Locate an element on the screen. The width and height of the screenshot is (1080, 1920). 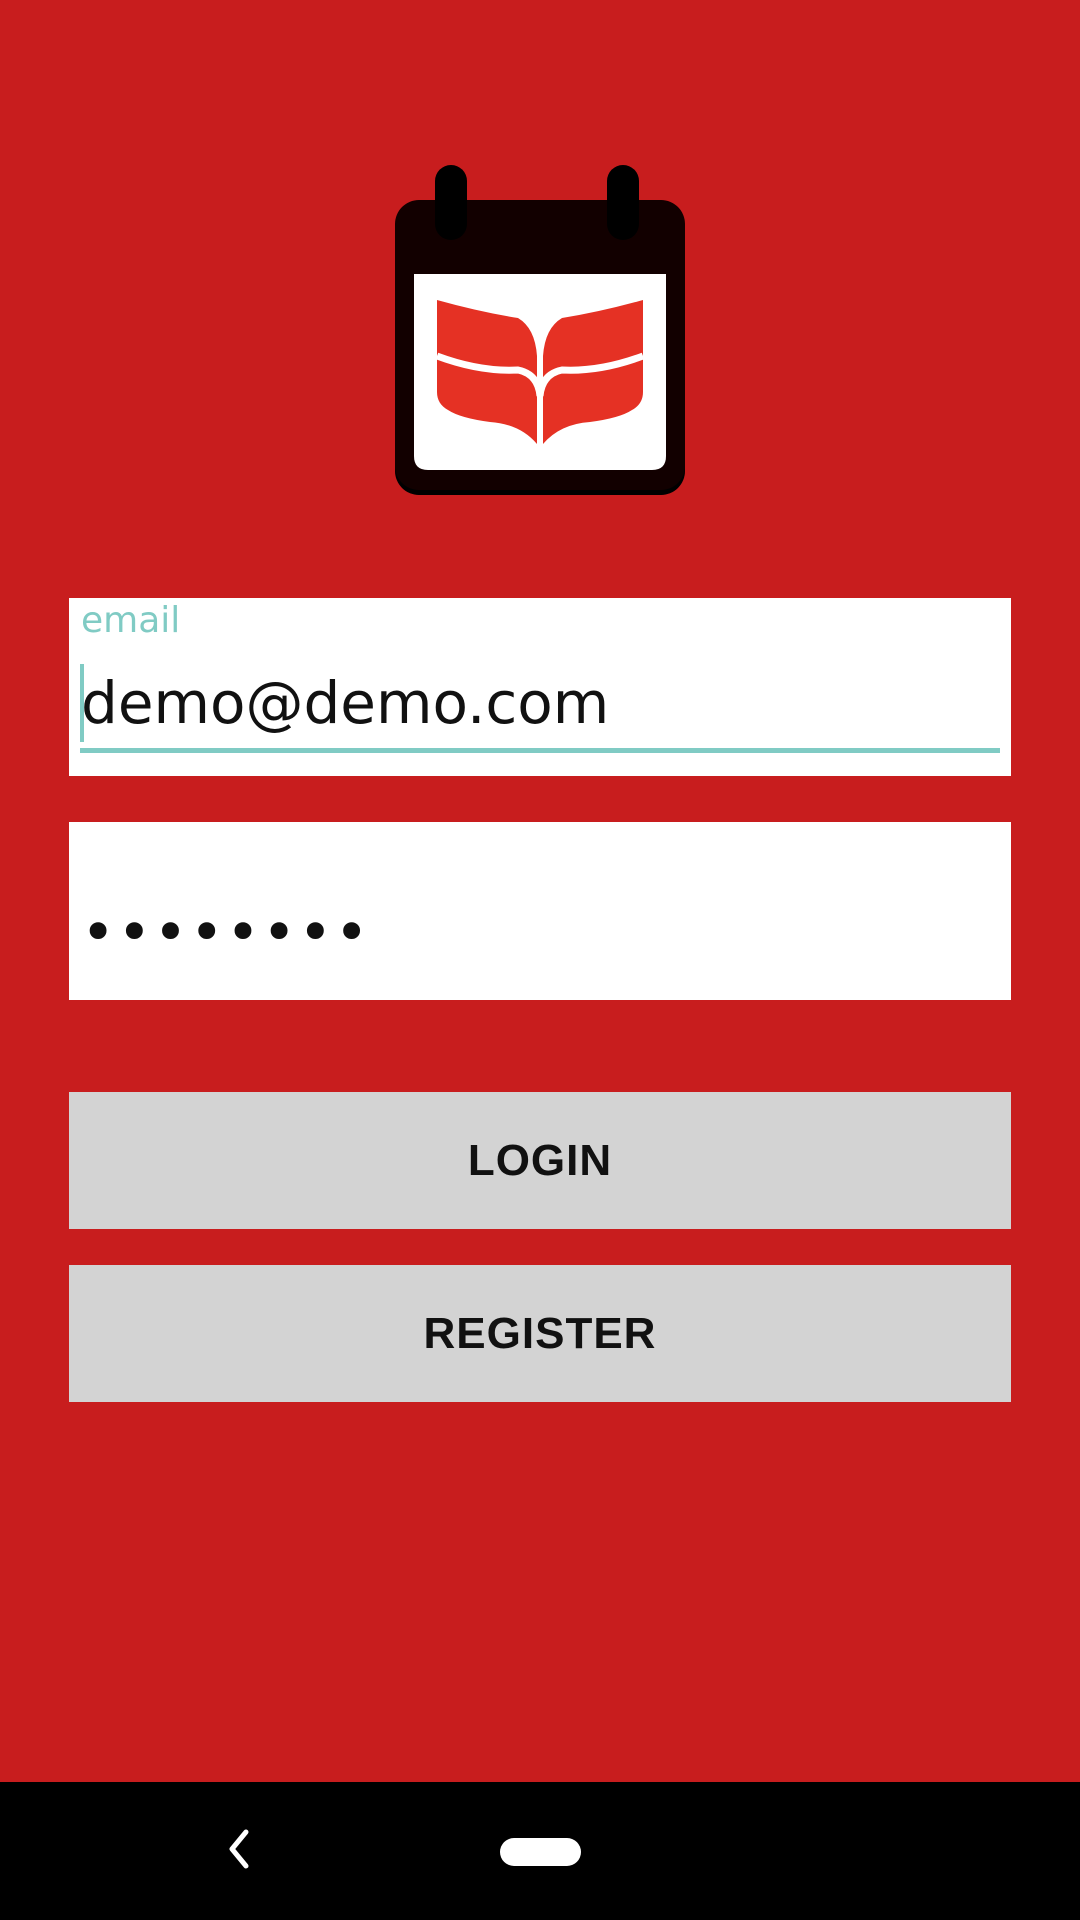
back-chevron-icon is located at coordinates (238, 1849).